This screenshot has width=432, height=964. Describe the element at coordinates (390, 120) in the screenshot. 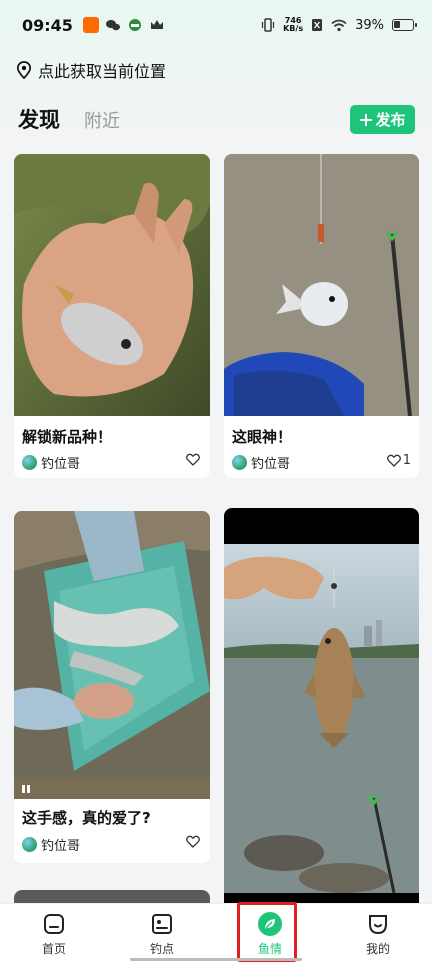

I see `publish-button-label: 发布` at that location.